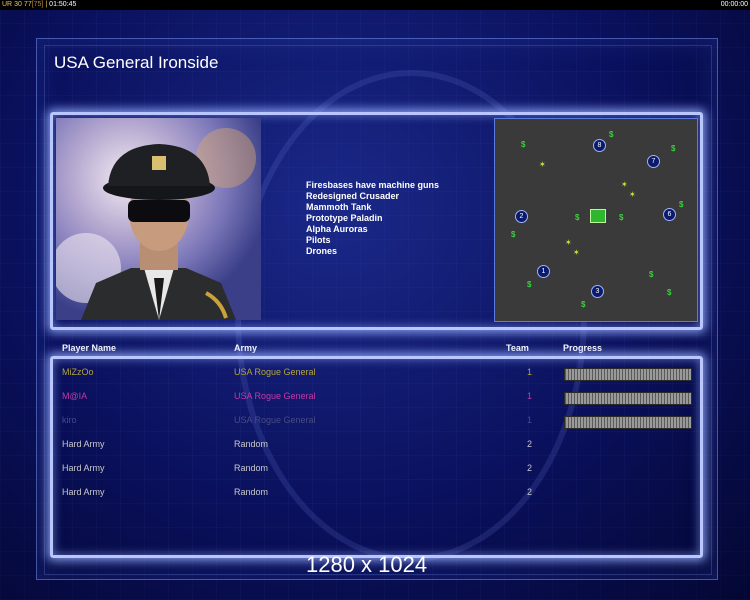  Describe the element at coordinates (322, 251) in the screenshot. I see `feature-item: Drones` at that location.